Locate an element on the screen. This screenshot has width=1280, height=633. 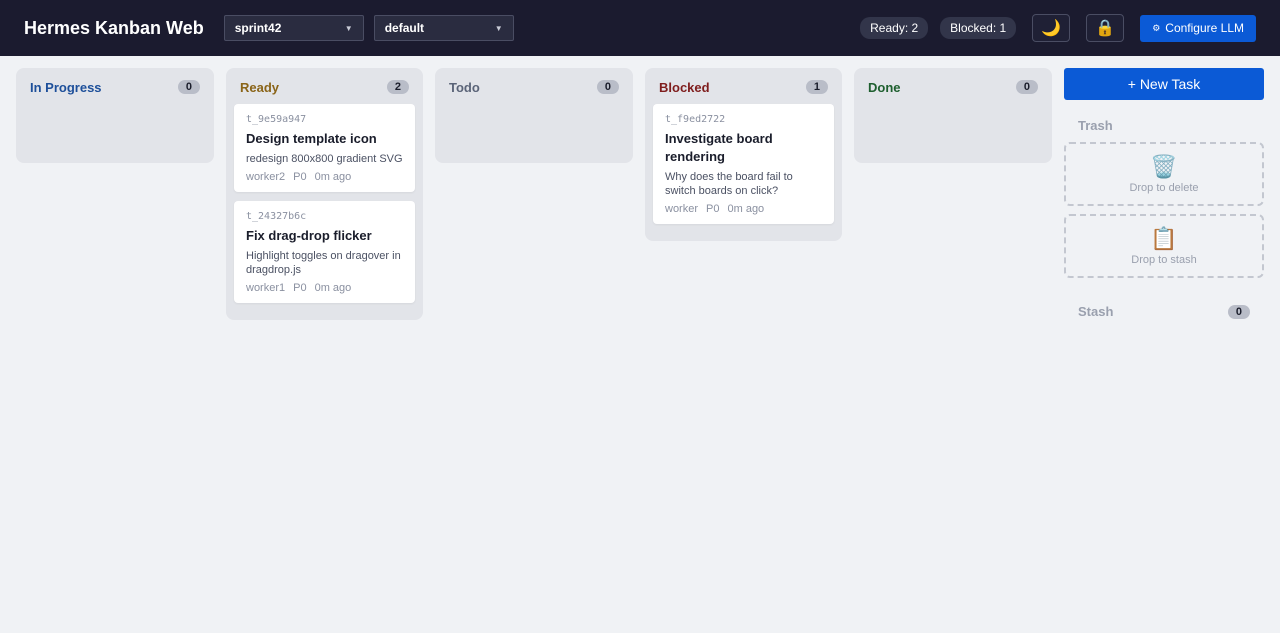
ready-count-badge: Ready: 2 is located at coordinates (894, 28).